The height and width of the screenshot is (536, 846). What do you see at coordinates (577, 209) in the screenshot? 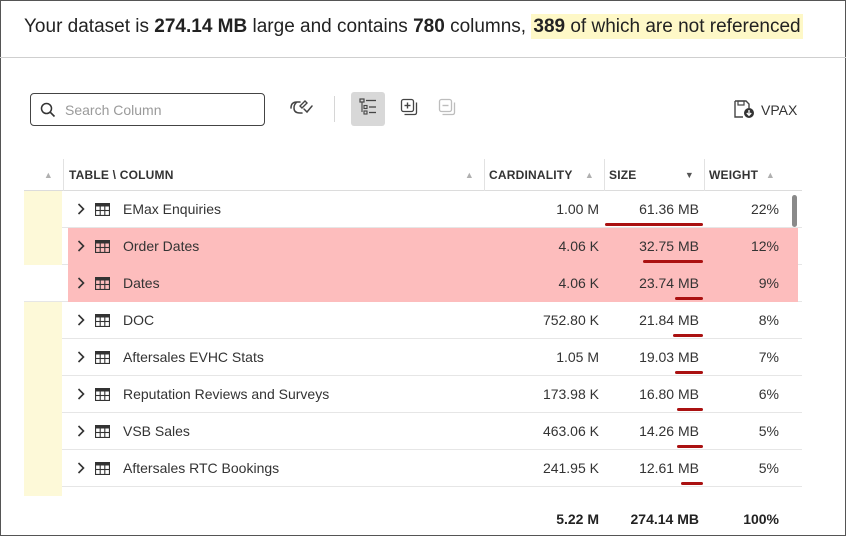
I see `row-cardinality: 1.00 M` at bounding box center [577, 209].